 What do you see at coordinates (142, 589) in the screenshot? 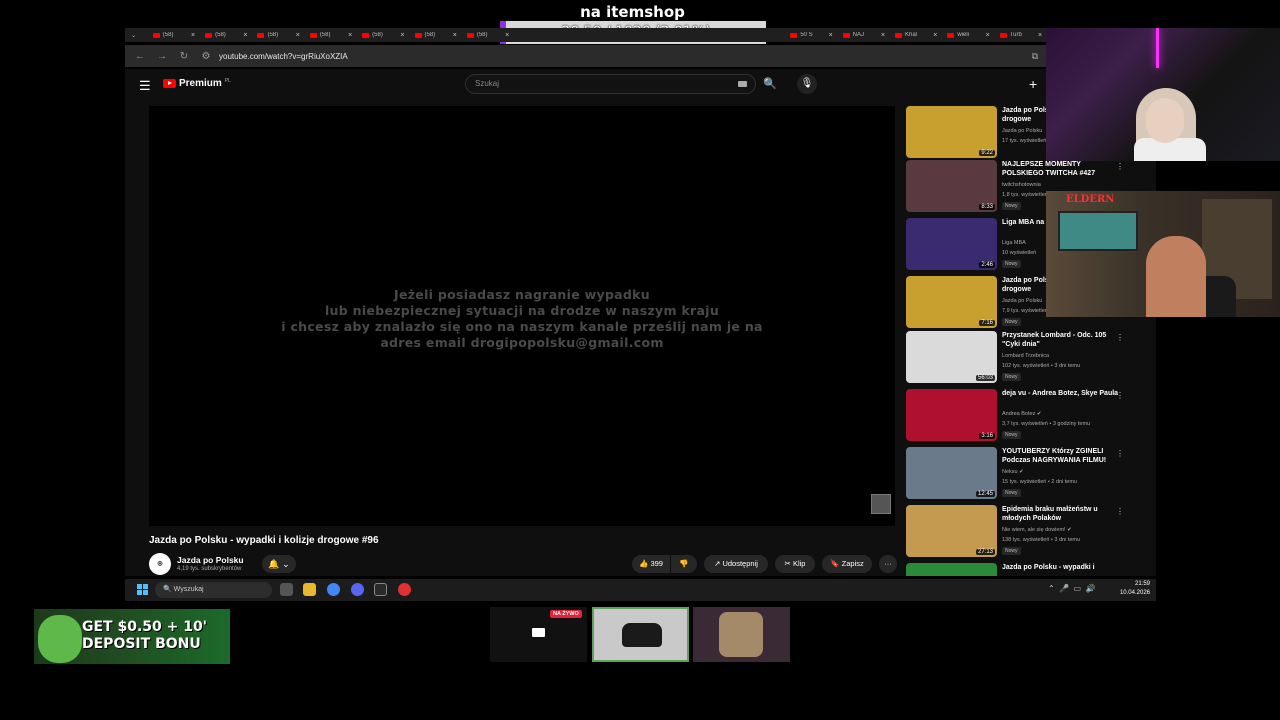
I see `windows-start-icon` at bounding box center [142, 589].